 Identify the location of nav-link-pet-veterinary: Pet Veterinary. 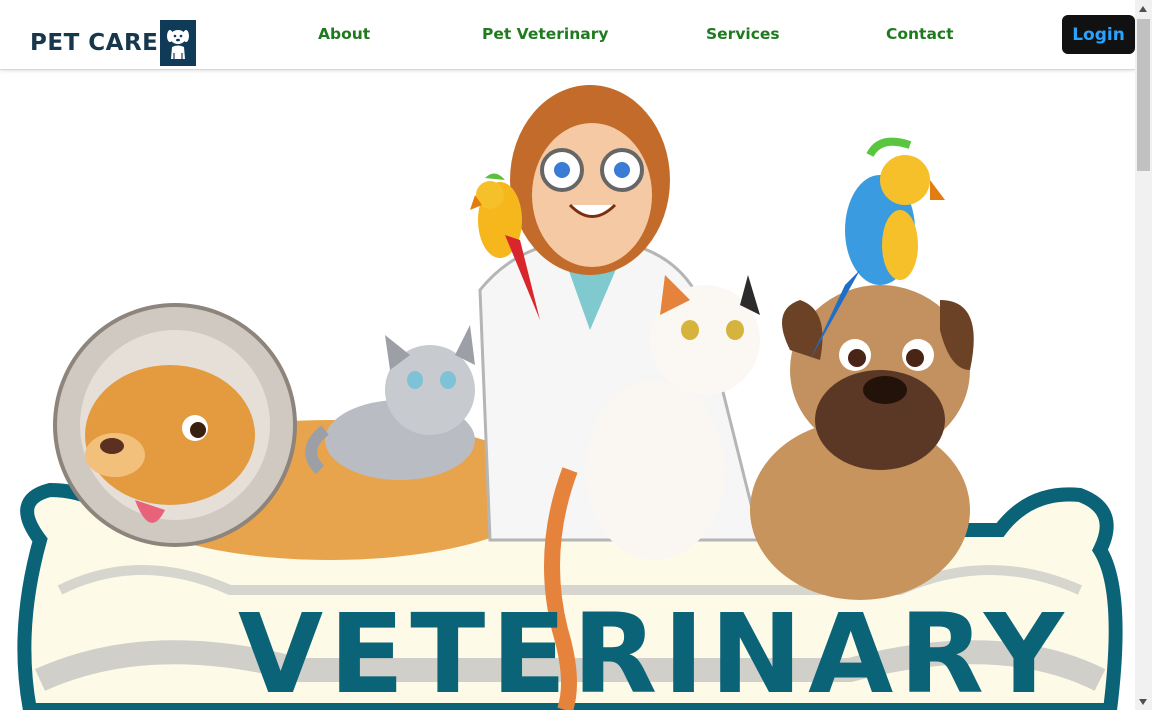
(545, 34).